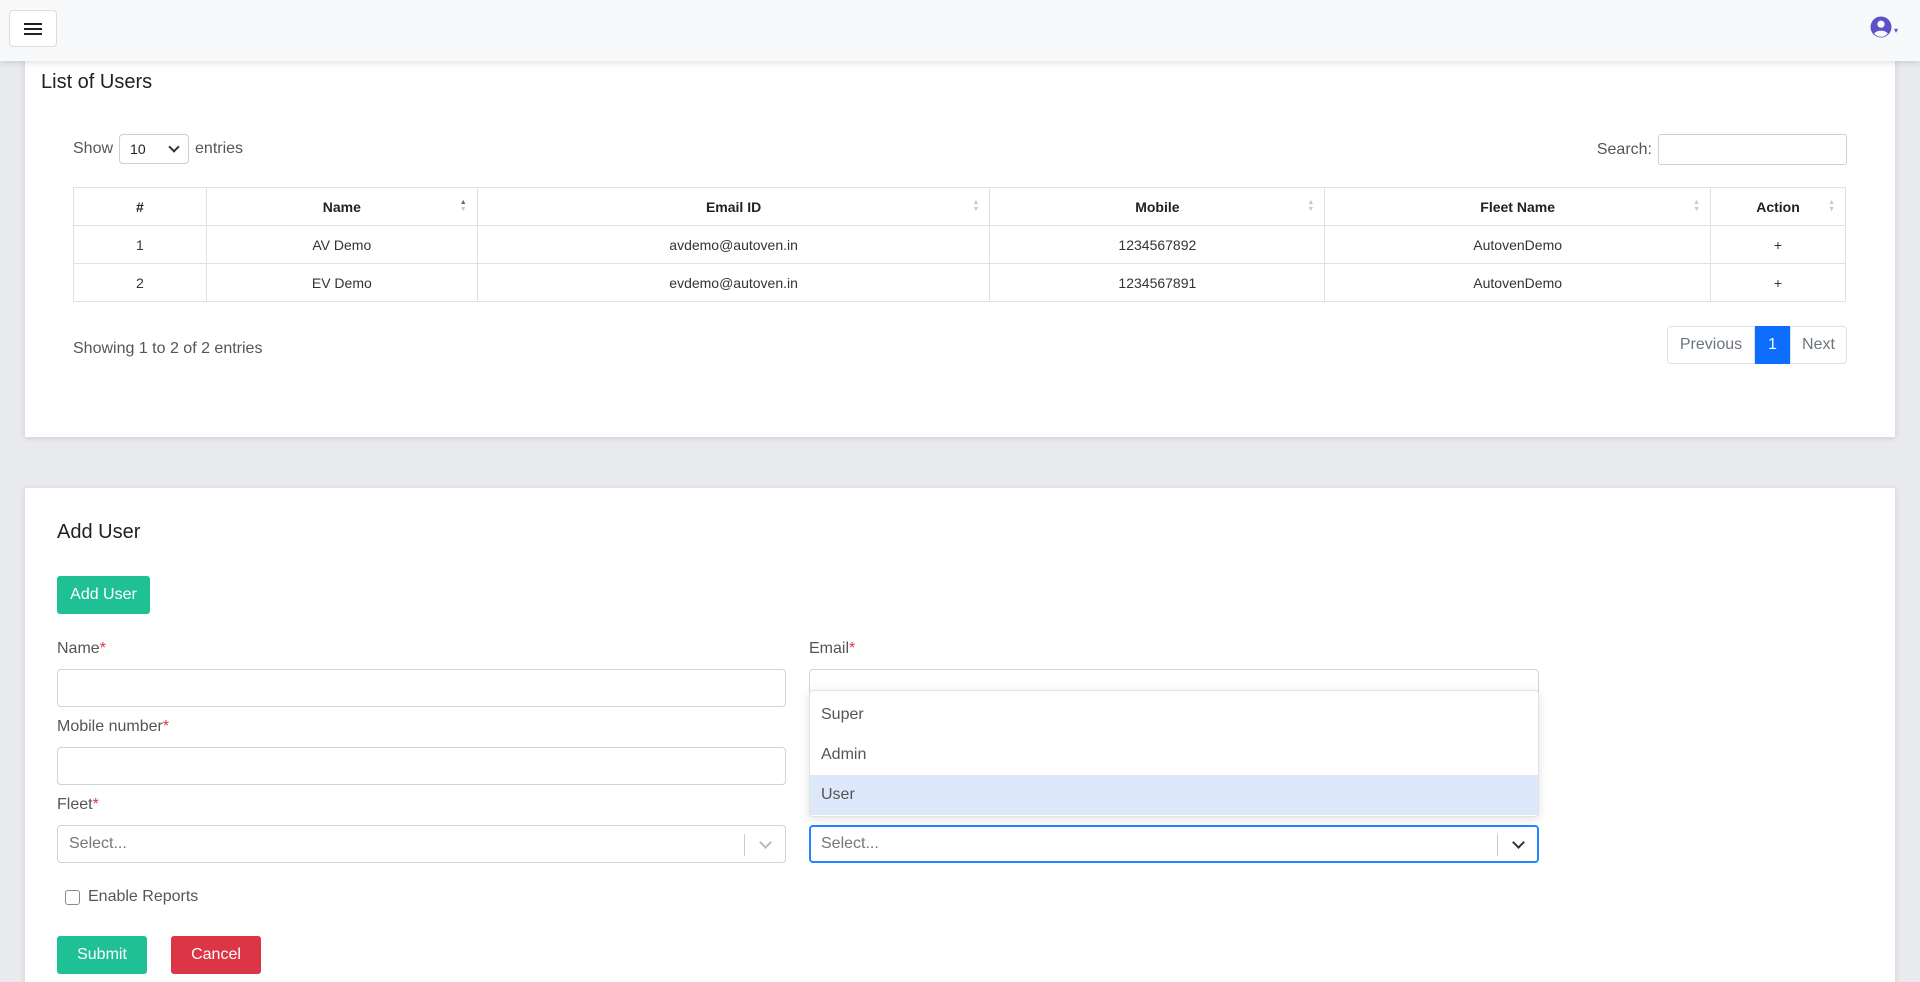 The height and width of the screenshot is (982, 1920). What do you see at coordinates (1157, 206) in the screenshot?
I see `column-header-mobile: Mobile ▲ ▼` at bounding box center [1157, 206].